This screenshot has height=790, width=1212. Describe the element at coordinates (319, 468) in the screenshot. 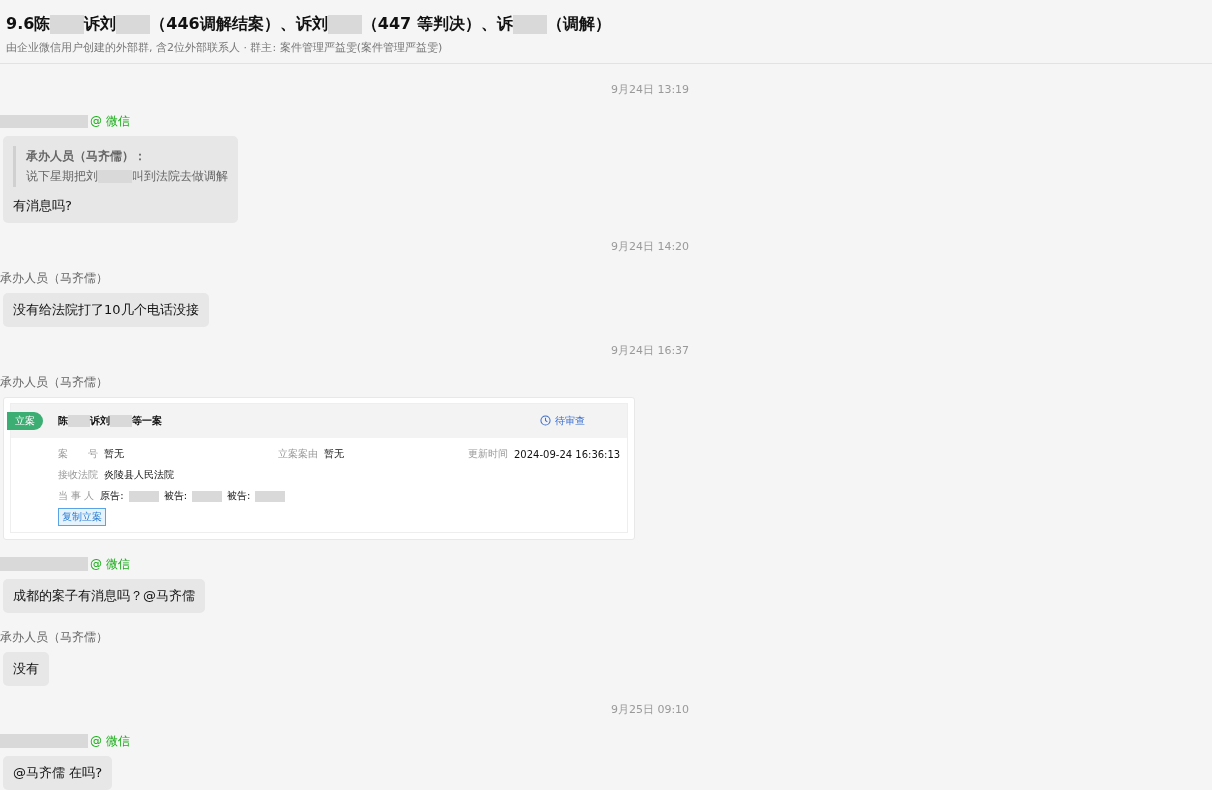

I see `case-card: 立案 陈 诉刘 等一案 待审查 案 号 暂无 立案案由 暂无 更新时间 2024-09-24 16:36:13 接收法院 炎陵县人民法院 当 事 人 原告: 被告: 被告: 复制立案` at that location.